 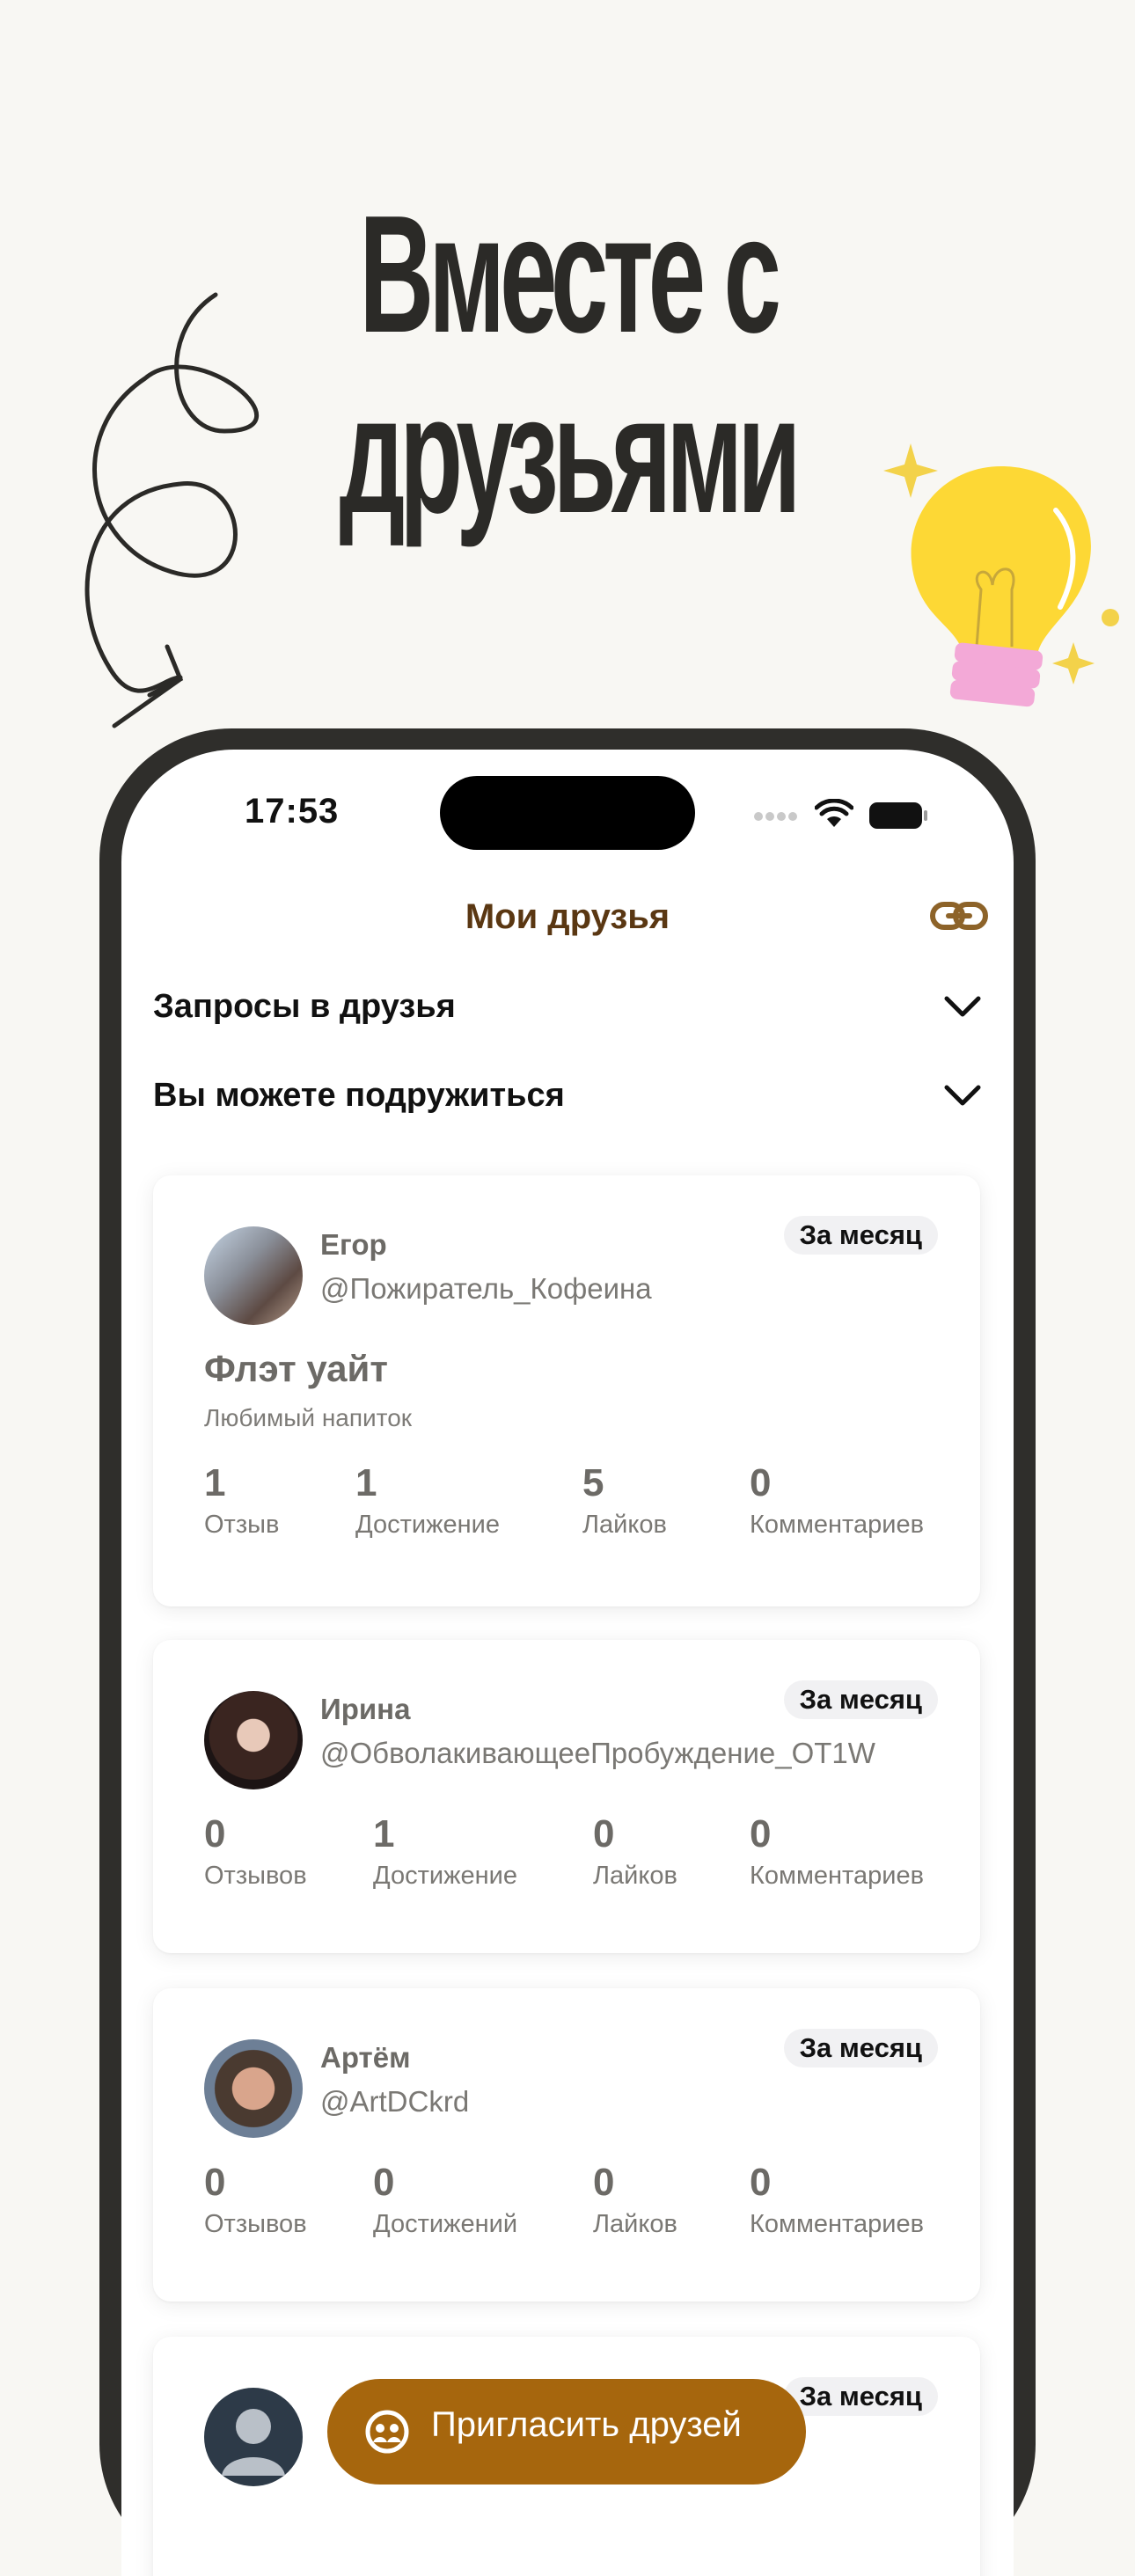 What do you see at coordinates (445, 2199) in the screenshot?
I see `stat-achievements: 0 Достижений` at bounding box center [445, 2199].